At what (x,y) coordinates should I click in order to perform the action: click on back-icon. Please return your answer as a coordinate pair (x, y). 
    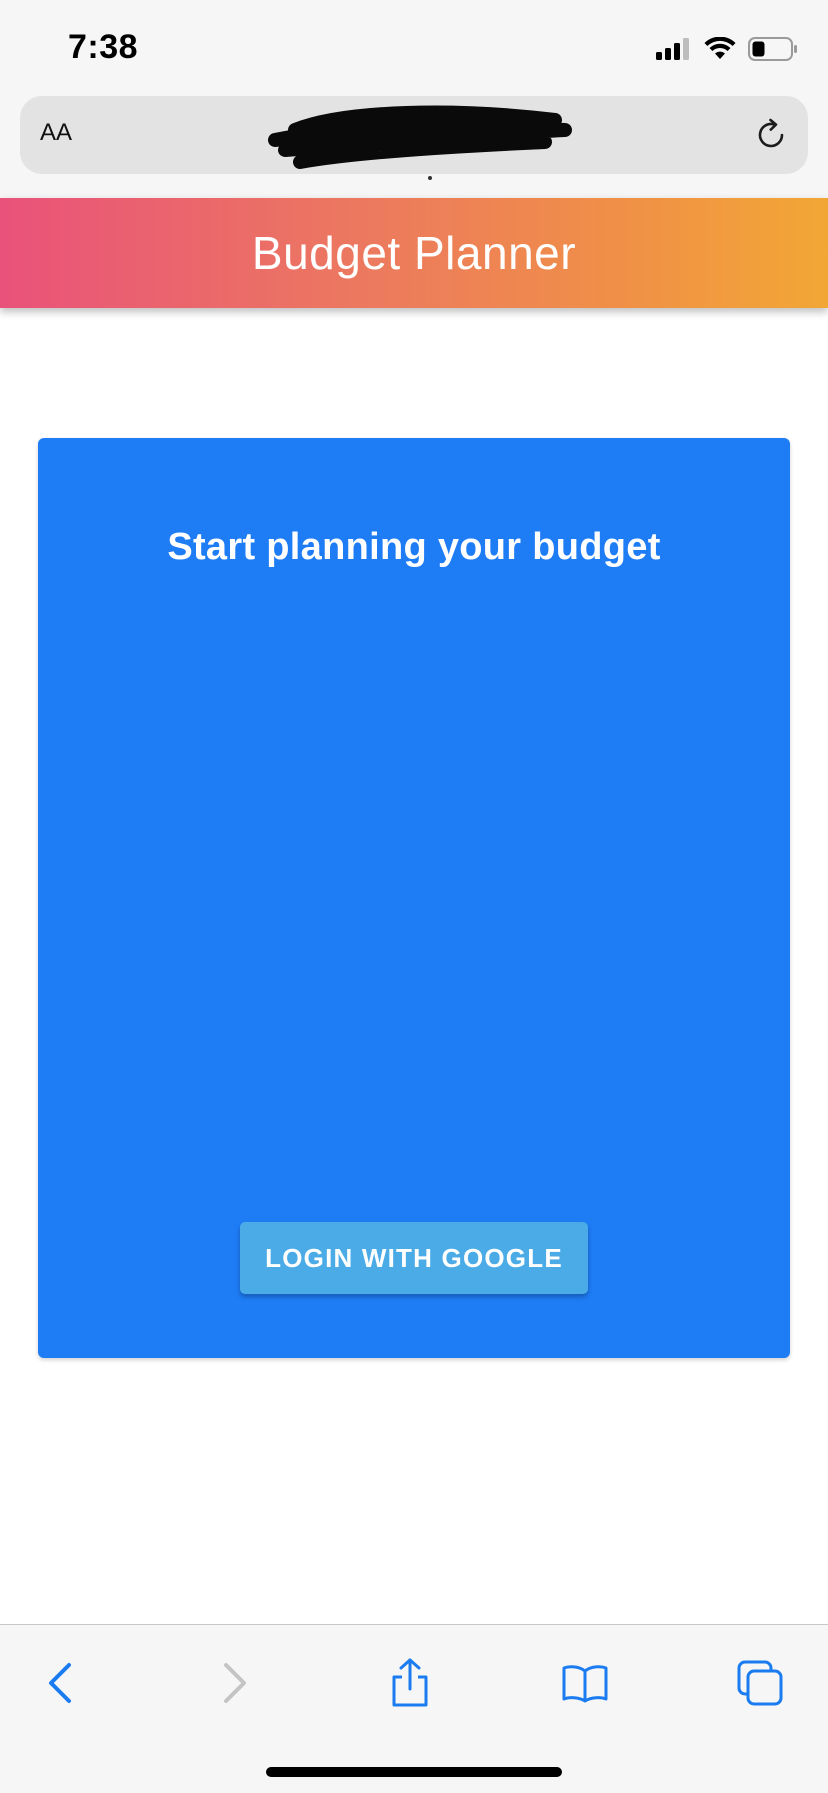
    Looking at the image, I should click on (60, 1683).